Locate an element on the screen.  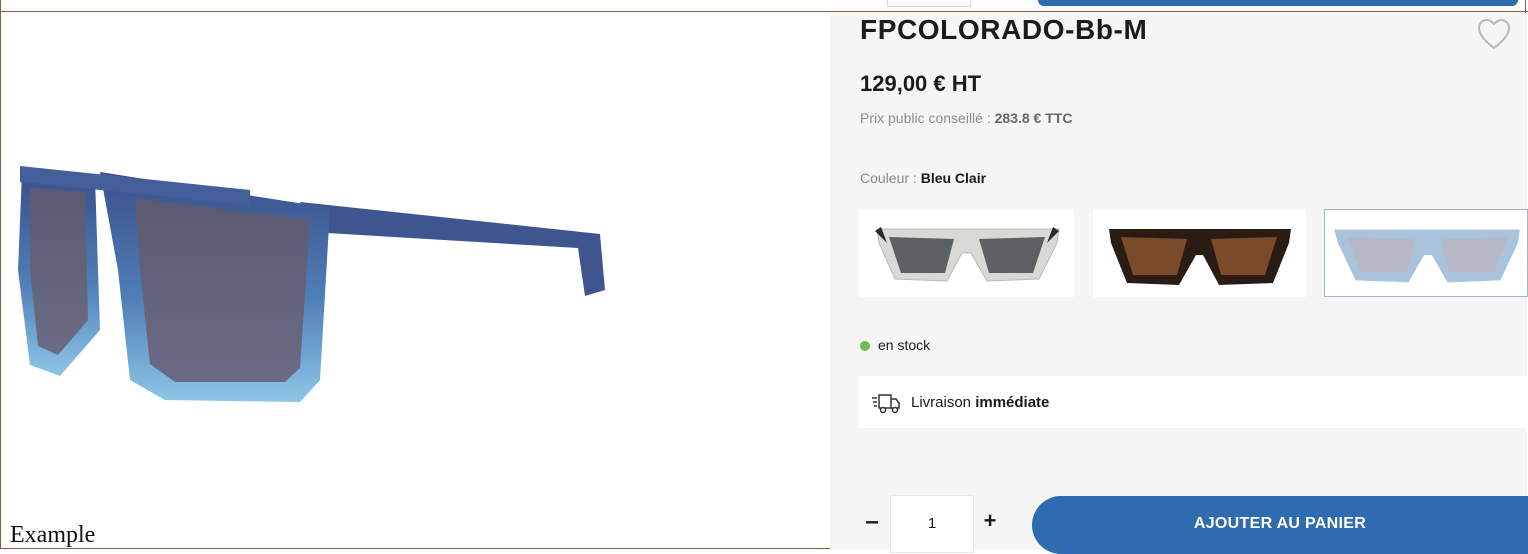
stock-dot-icon is located at coordinates (865, 346).